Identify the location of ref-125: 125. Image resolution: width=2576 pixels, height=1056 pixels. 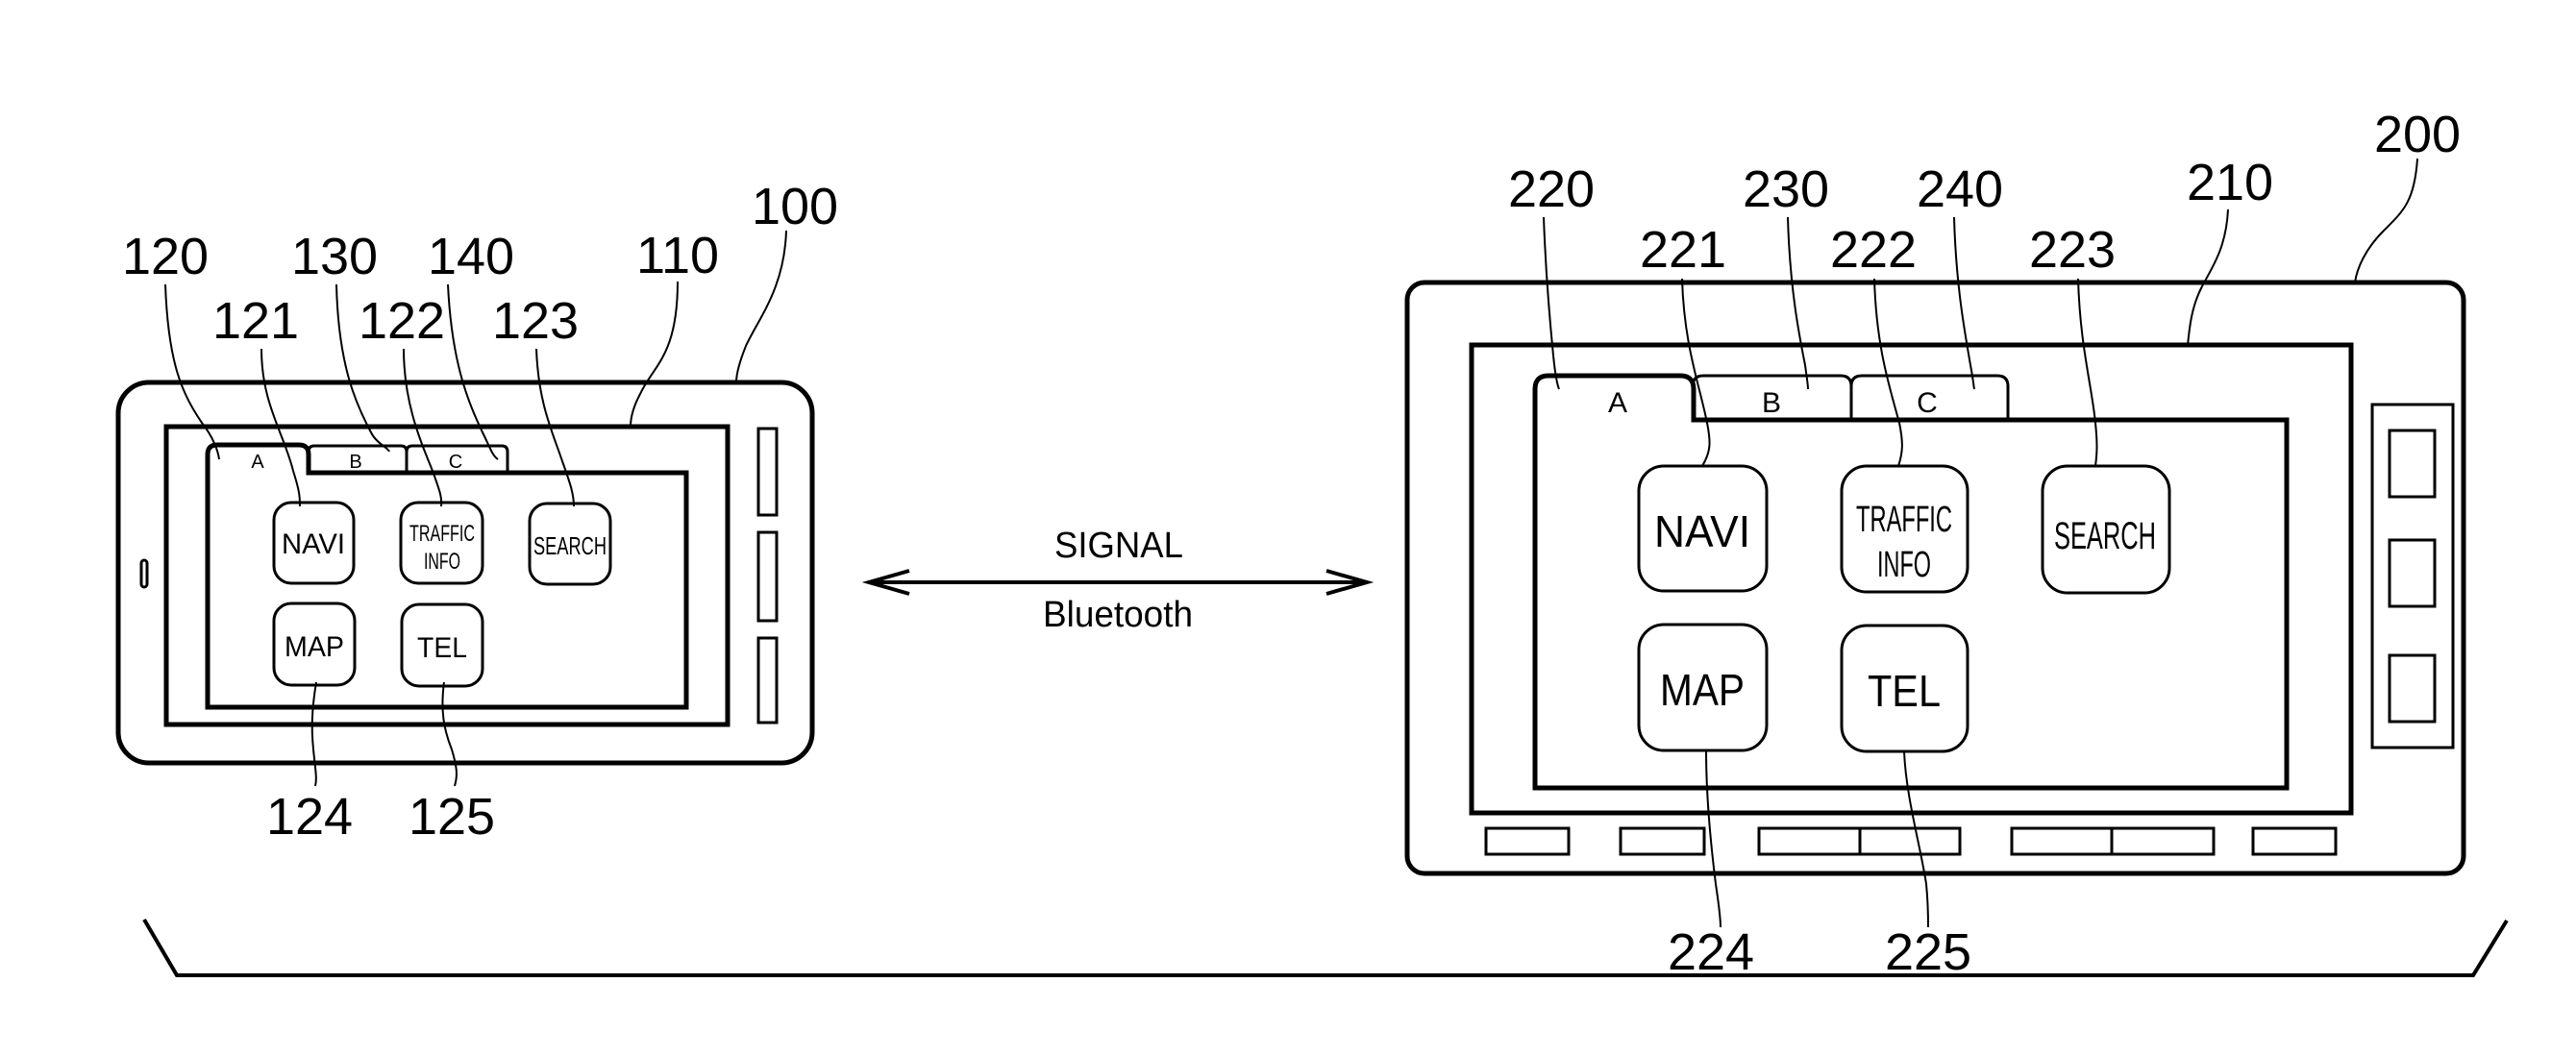
(452, 817).